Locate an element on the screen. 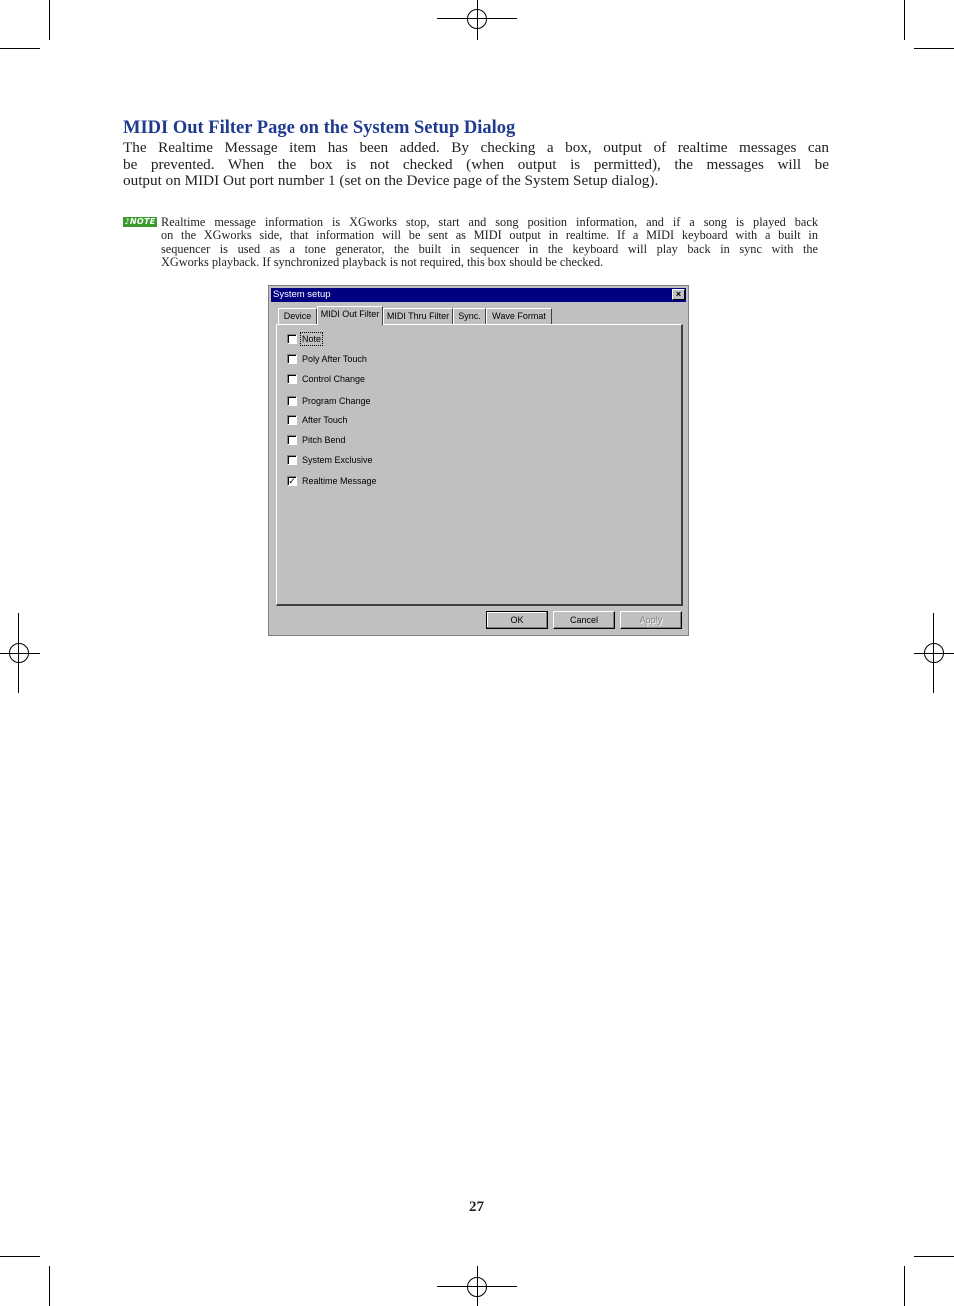  cancel-button: Cancel is located at coordinates (584, 620).